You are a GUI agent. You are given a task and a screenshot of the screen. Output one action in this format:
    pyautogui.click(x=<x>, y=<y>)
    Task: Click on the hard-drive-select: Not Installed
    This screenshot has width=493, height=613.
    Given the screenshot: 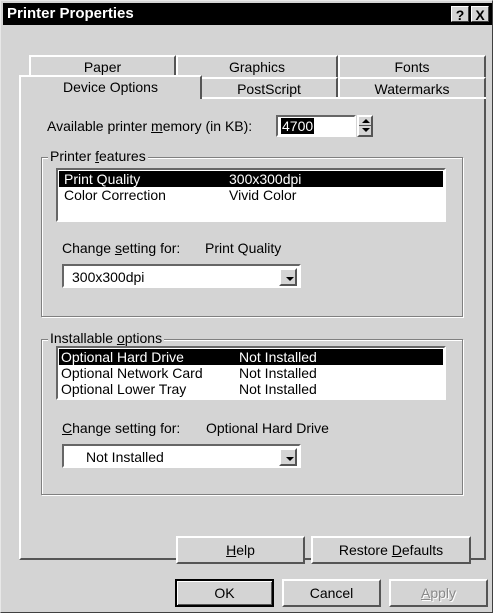 What is the action you would take?
    pyautogui.click(x=181, y=456)
    